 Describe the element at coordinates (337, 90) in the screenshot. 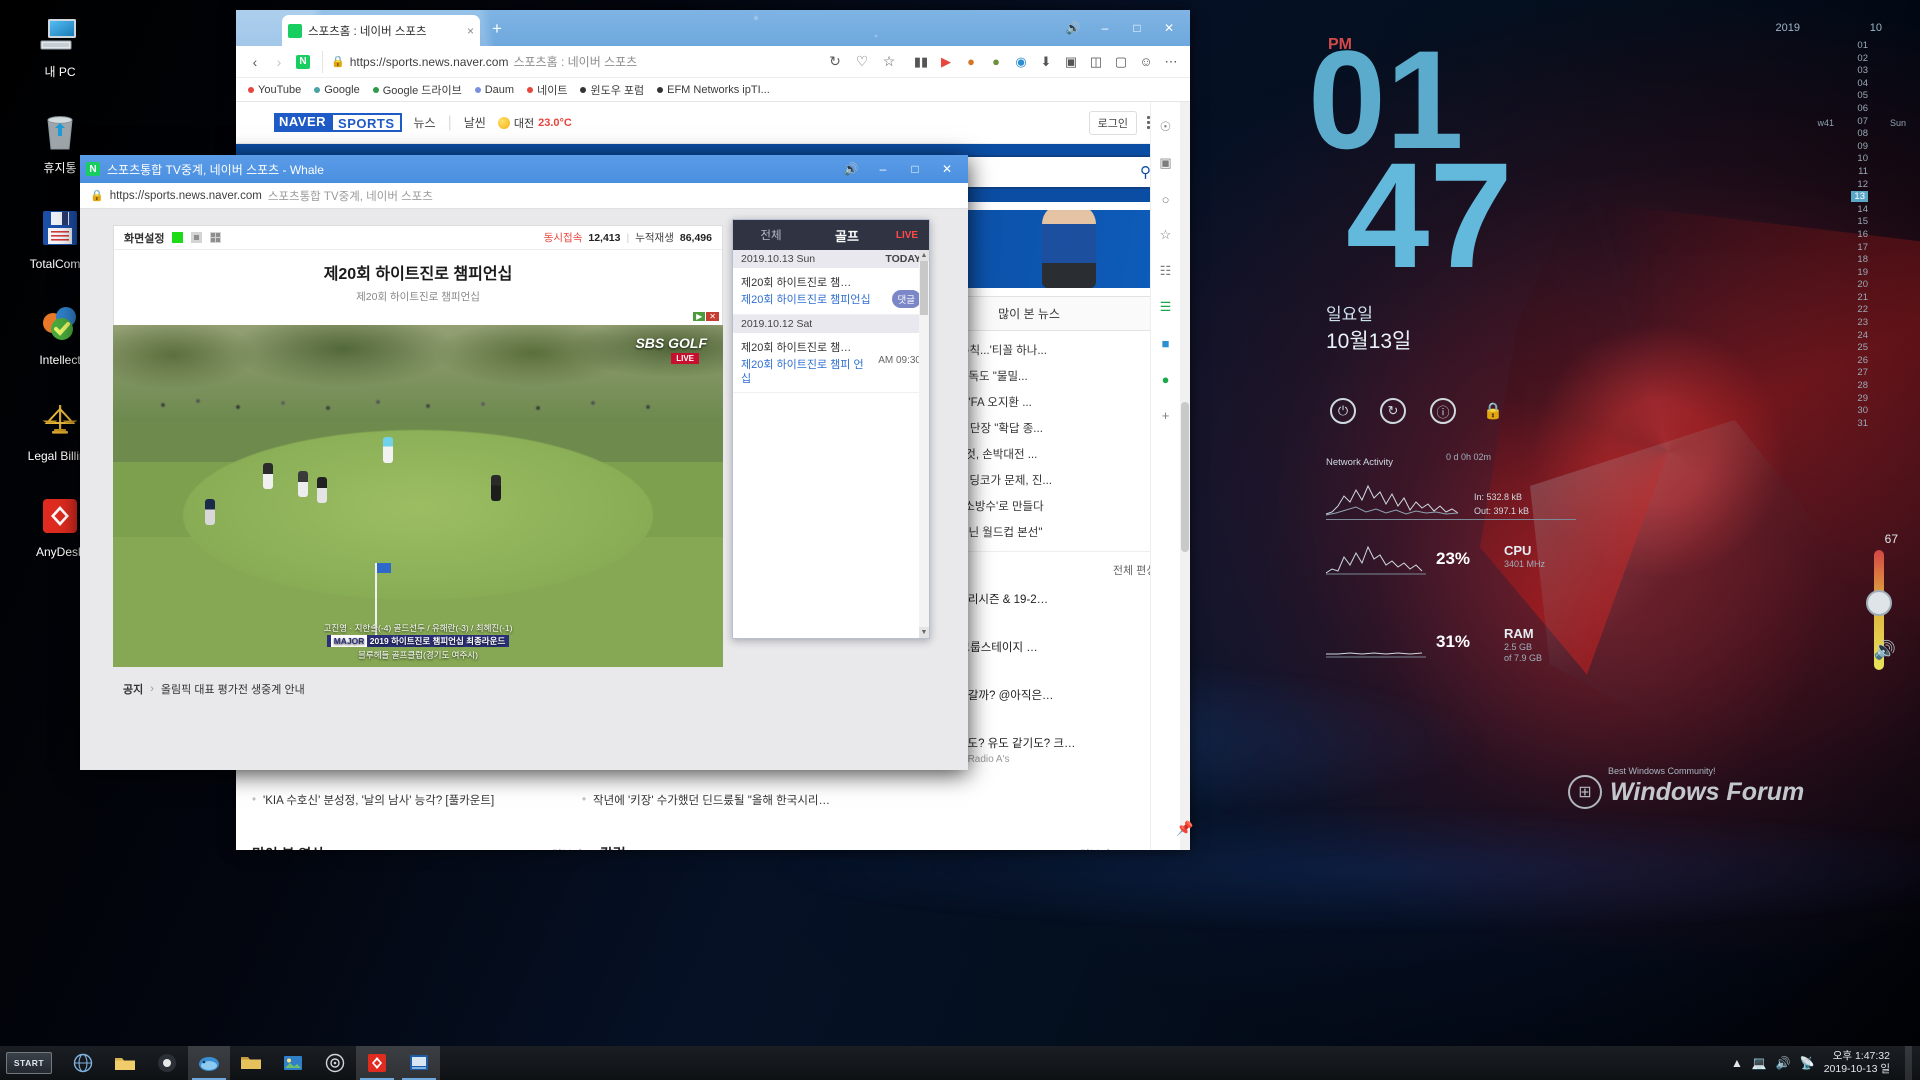

I see `bookmark-item: Google` at that location.